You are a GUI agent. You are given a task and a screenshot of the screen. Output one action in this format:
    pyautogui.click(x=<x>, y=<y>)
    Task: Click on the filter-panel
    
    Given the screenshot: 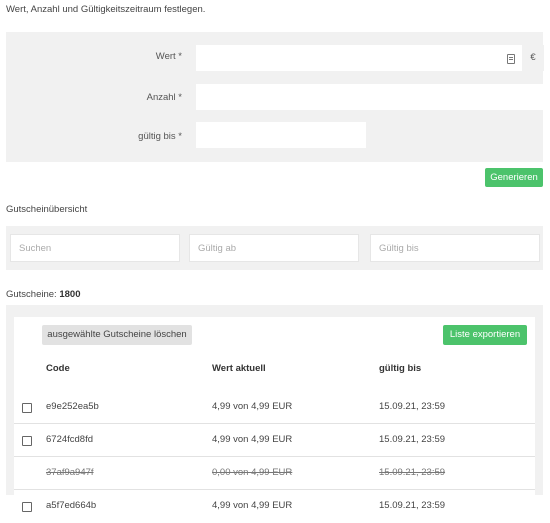 What is the action you would take?
    pyautogui.click(x=274, y=248)
    